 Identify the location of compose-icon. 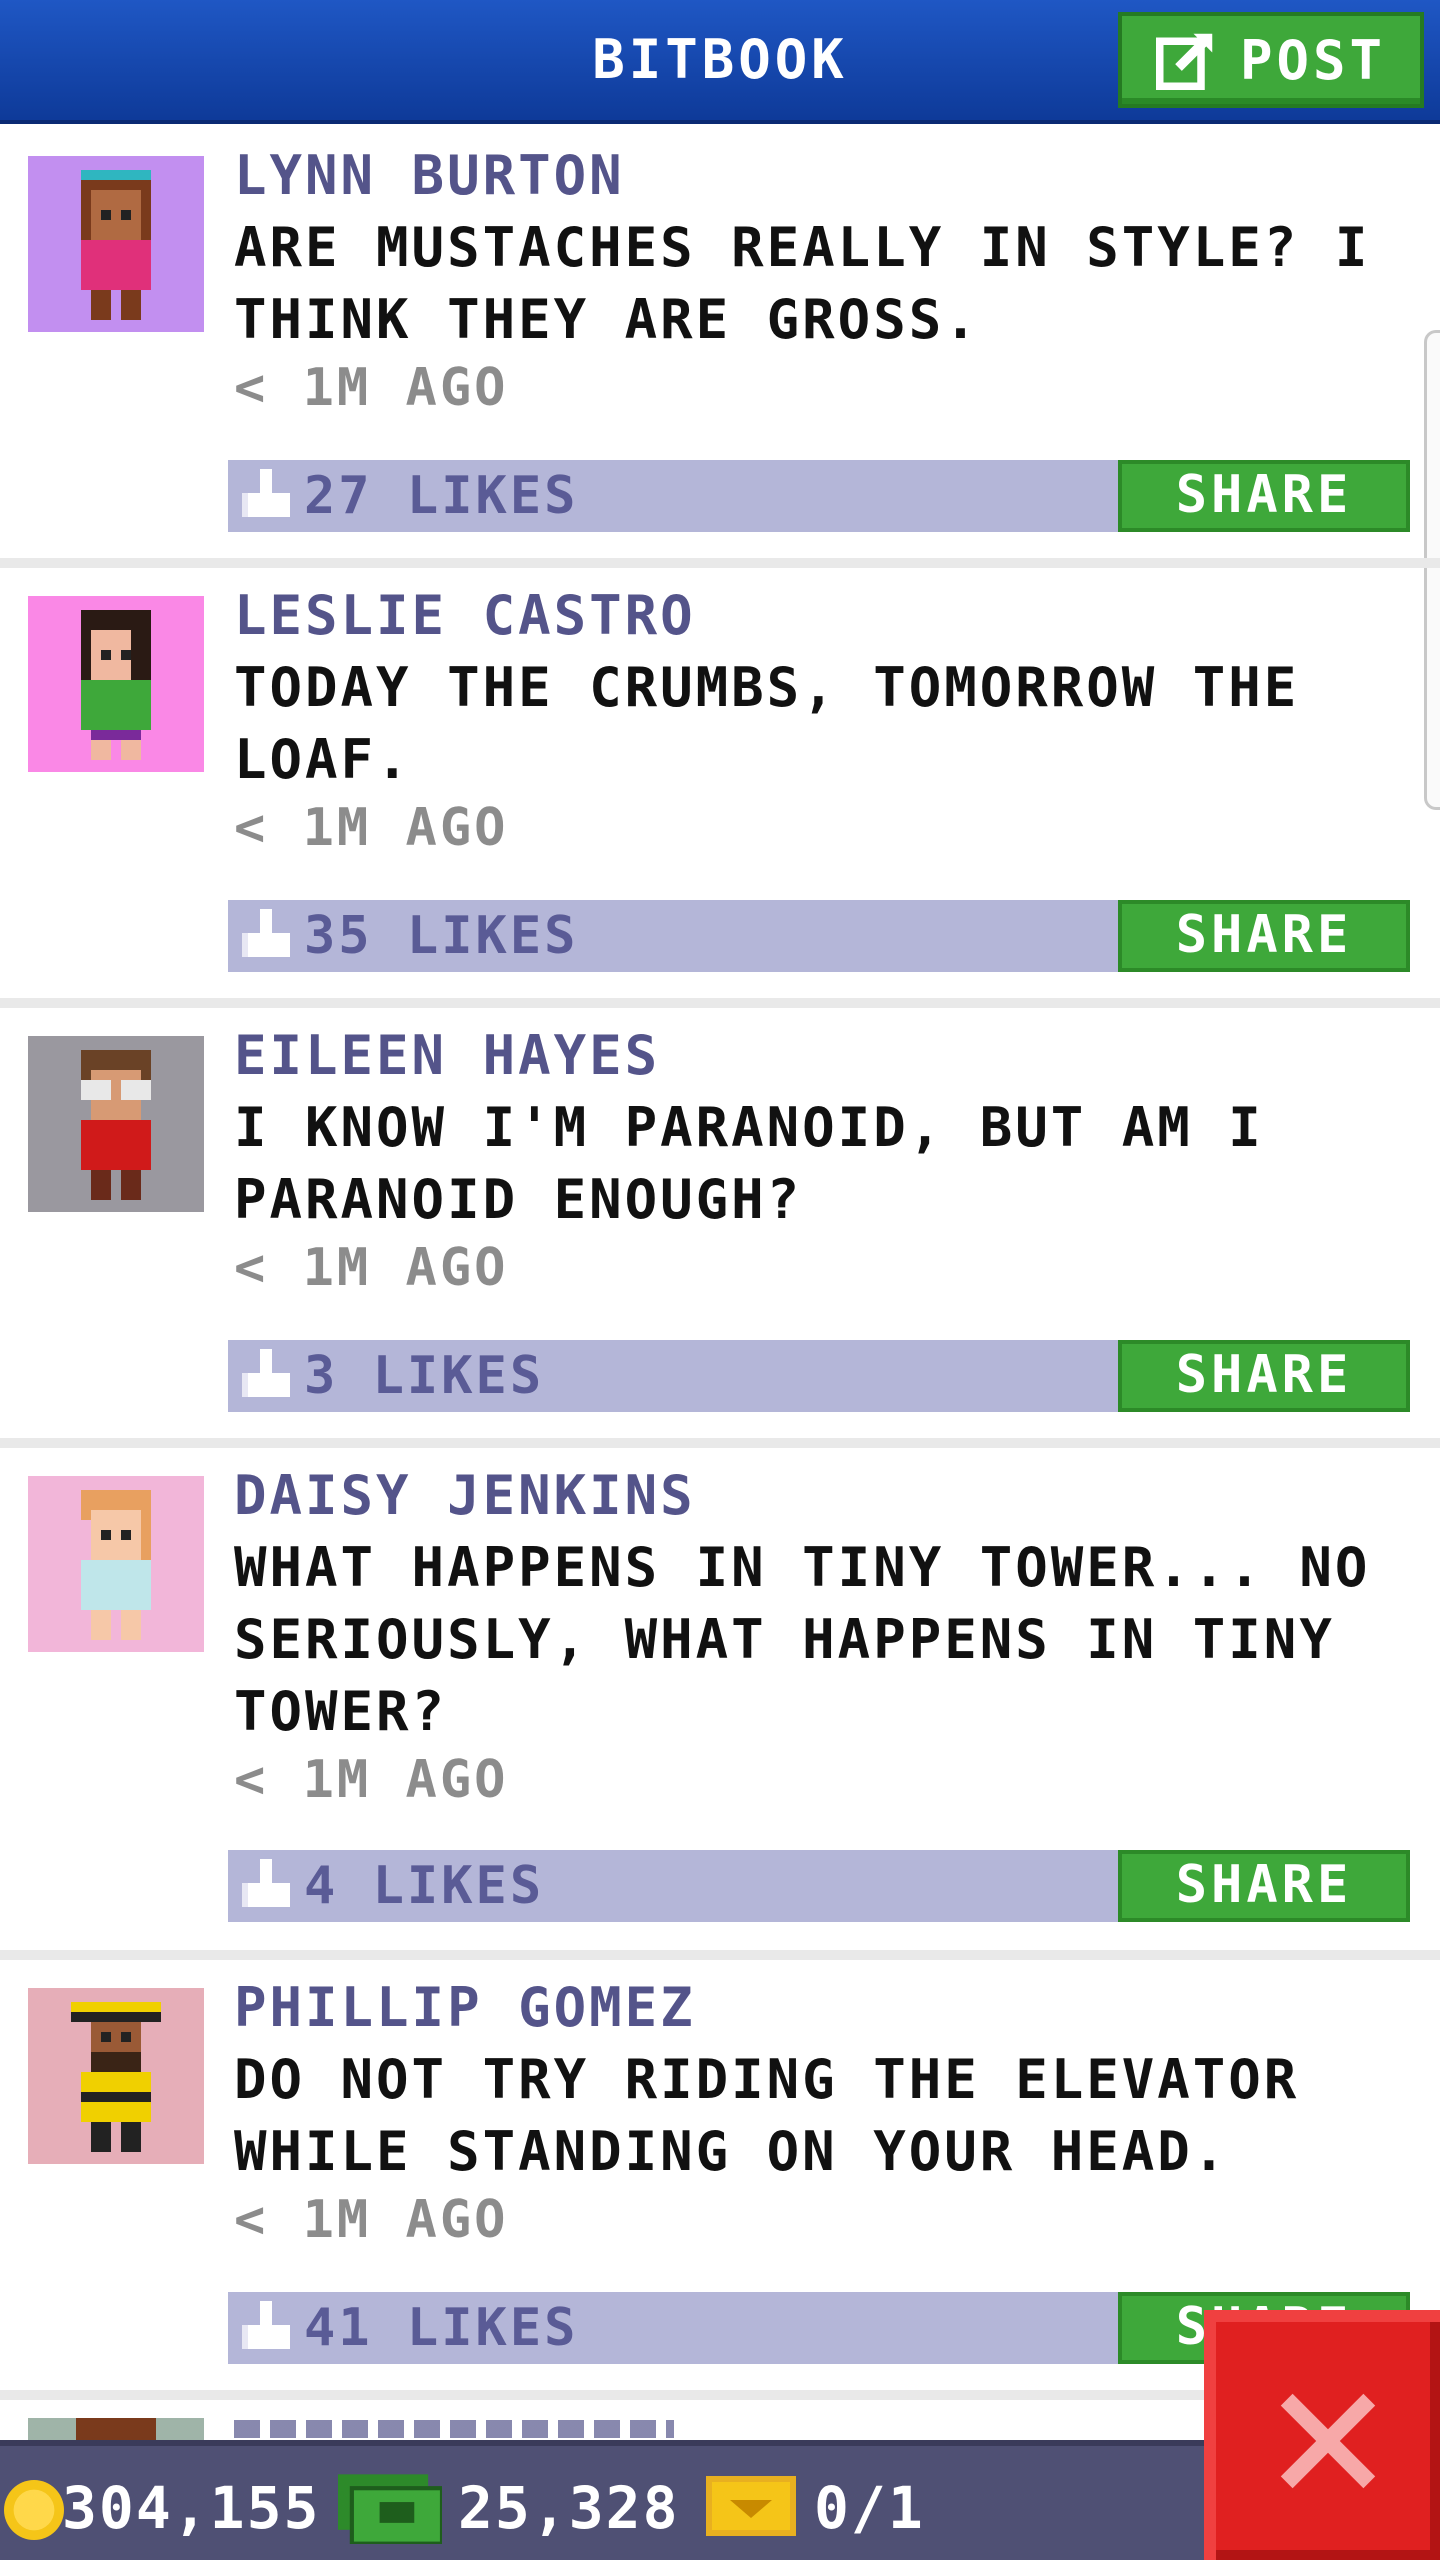
(1184, 61).